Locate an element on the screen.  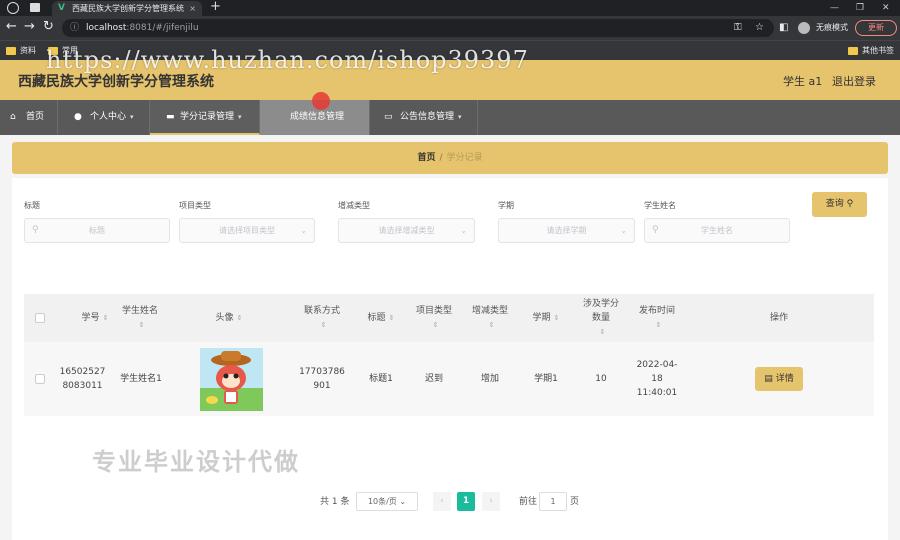
browser-tabbar: V 西藏民族大学创新学分管理系统 × + — ❐ ✕ is located at coordinates (450, 8).